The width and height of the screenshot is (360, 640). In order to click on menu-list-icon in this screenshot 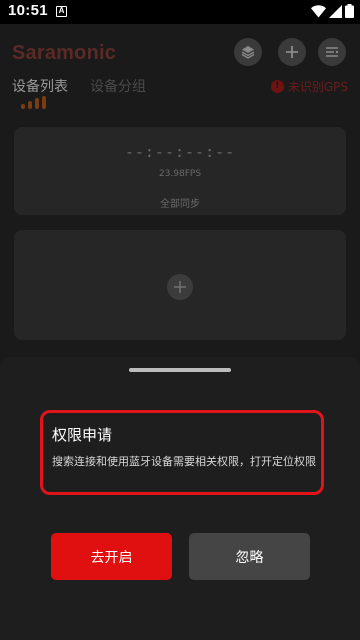, I will do `click(332, 52)`.